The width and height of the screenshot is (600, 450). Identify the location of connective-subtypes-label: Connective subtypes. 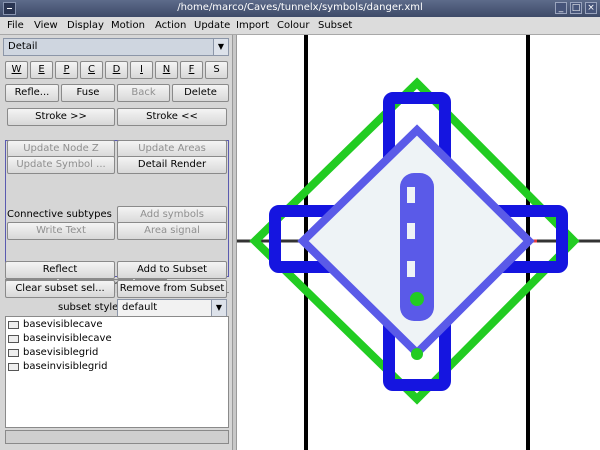
(59, 214).